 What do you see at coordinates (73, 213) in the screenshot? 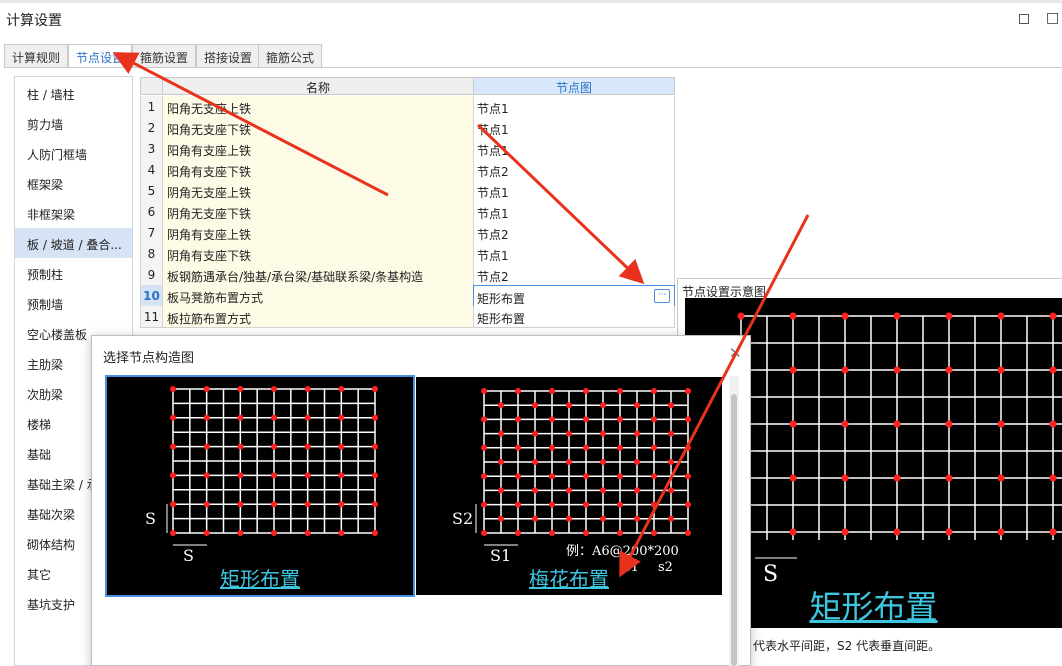
I see `sidebar-item: 非框架梁` at bounding box center [73, 213].